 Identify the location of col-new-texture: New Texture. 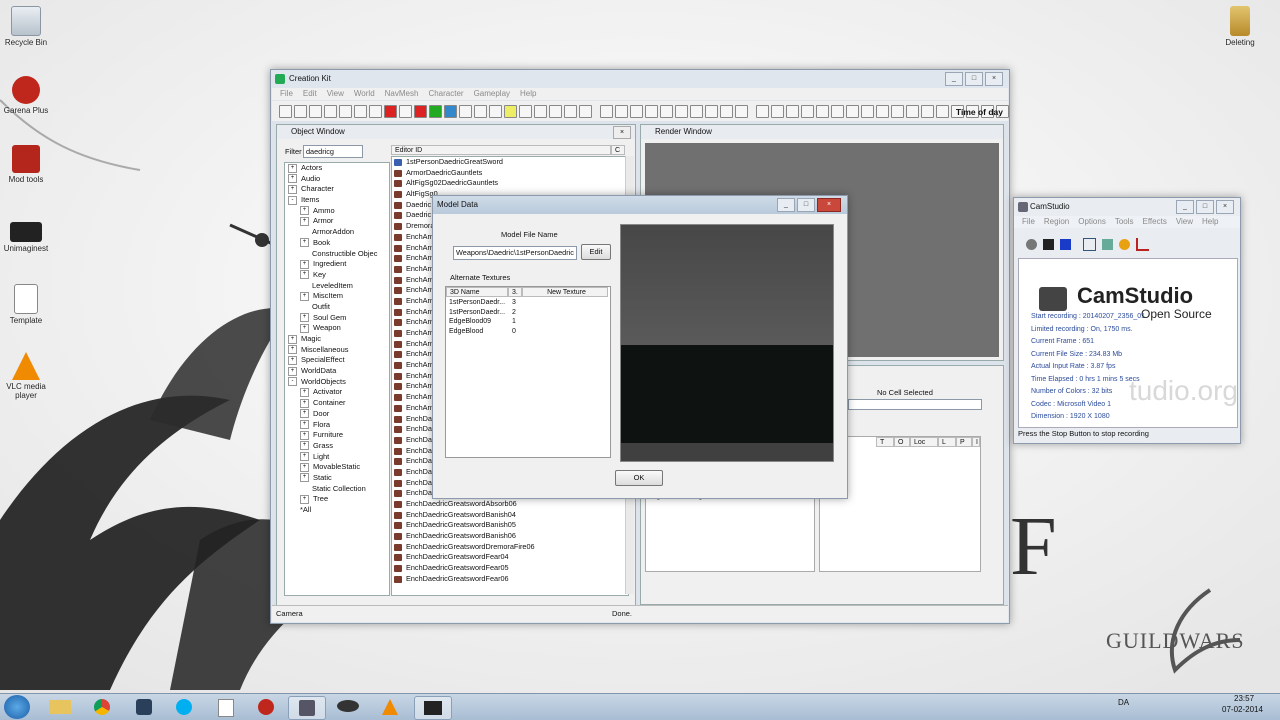
(565, 292).